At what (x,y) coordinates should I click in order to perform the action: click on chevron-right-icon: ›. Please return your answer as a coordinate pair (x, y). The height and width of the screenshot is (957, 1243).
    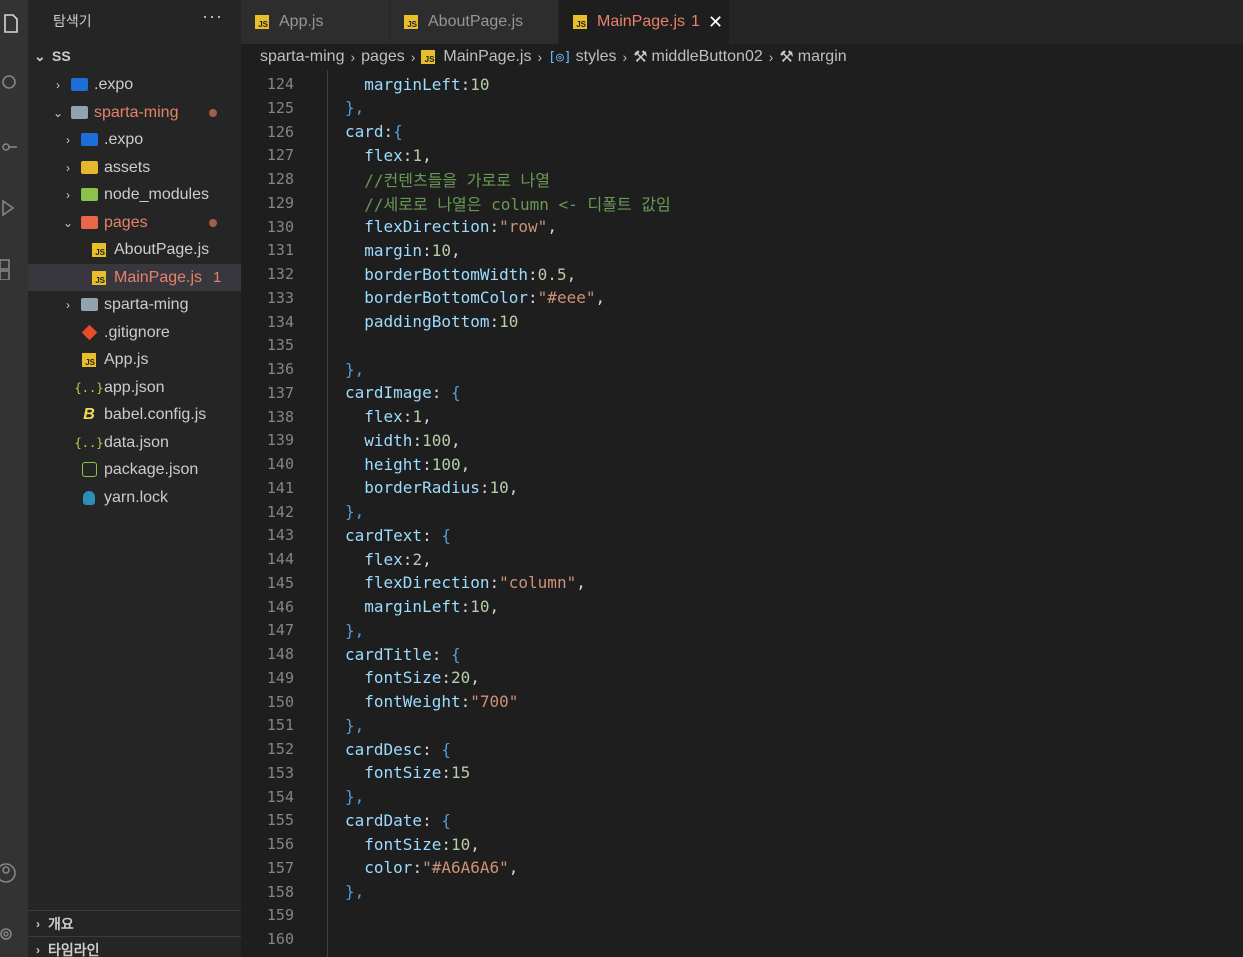
    Looking at the image, I should click on (68, 139).